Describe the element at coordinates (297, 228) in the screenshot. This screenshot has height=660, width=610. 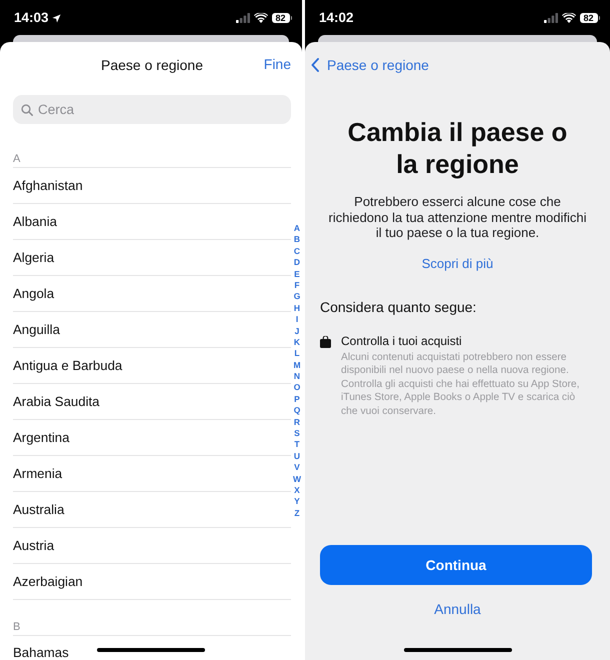
I see `index-letter: A` at that location.